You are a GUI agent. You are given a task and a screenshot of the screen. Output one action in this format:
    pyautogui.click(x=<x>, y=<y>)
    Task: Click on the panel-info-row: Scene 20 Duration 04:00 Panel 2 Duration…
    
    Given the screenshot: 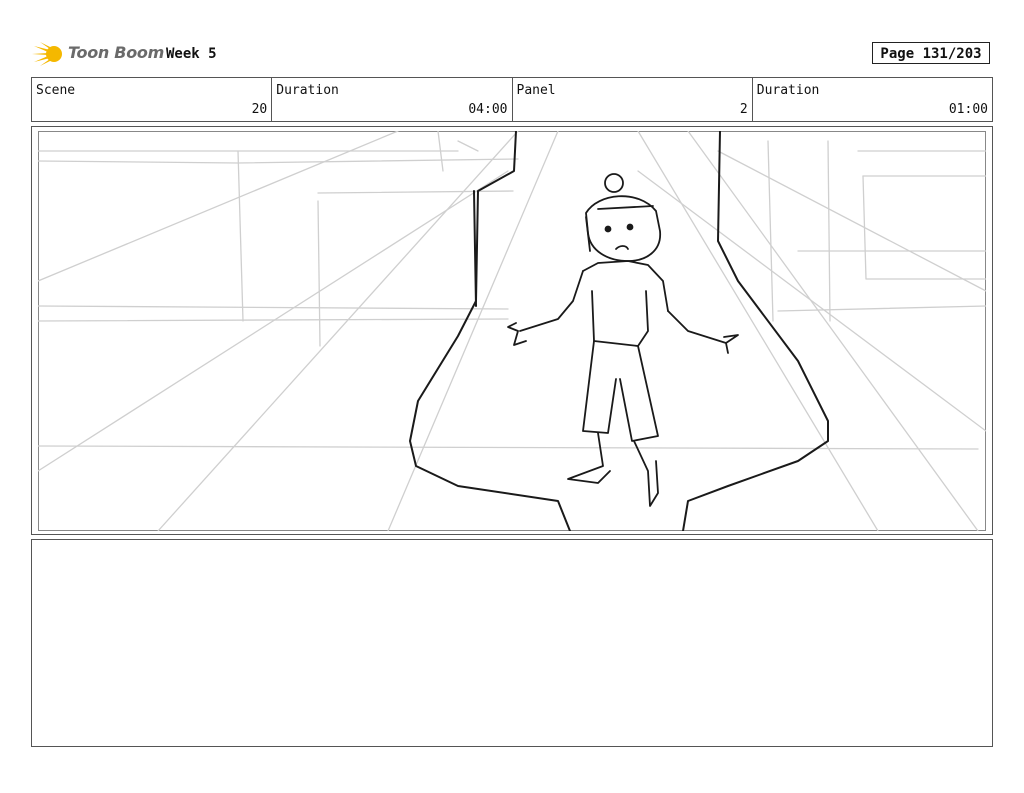 What is the action you would take?
    pyautogui.click(x=512, y=99)
    